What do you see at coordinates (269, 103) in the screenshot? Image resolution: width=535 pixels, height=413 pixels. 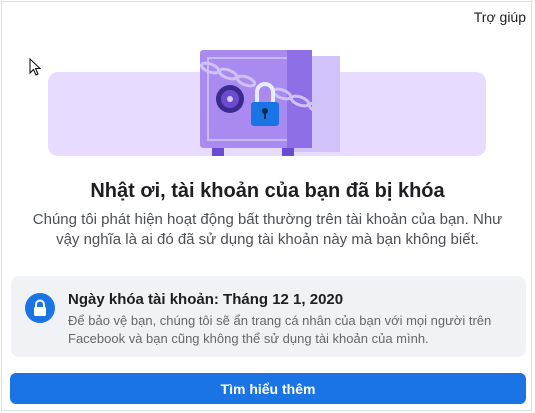 I see `locked-safe-icon` at bounding box center [269, 103].